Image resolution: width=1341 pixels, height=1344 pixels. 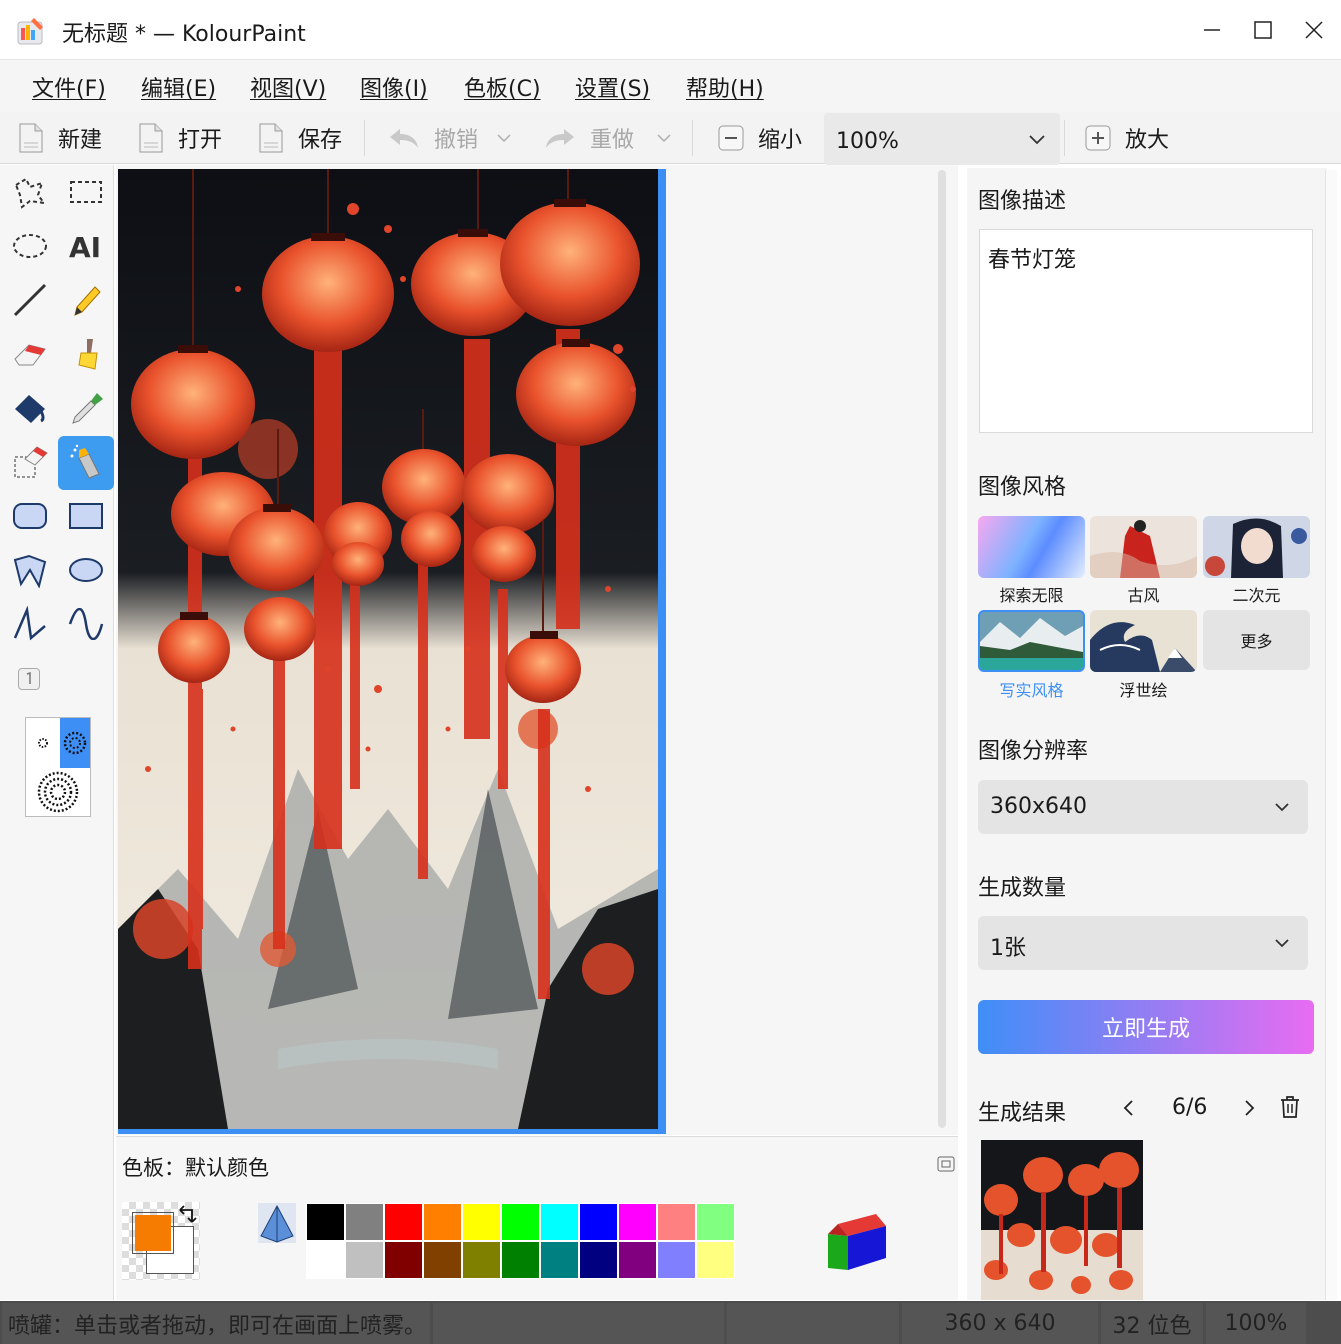 I want to click on ai-panel-scrollbar, so click(x=1331, y=735).